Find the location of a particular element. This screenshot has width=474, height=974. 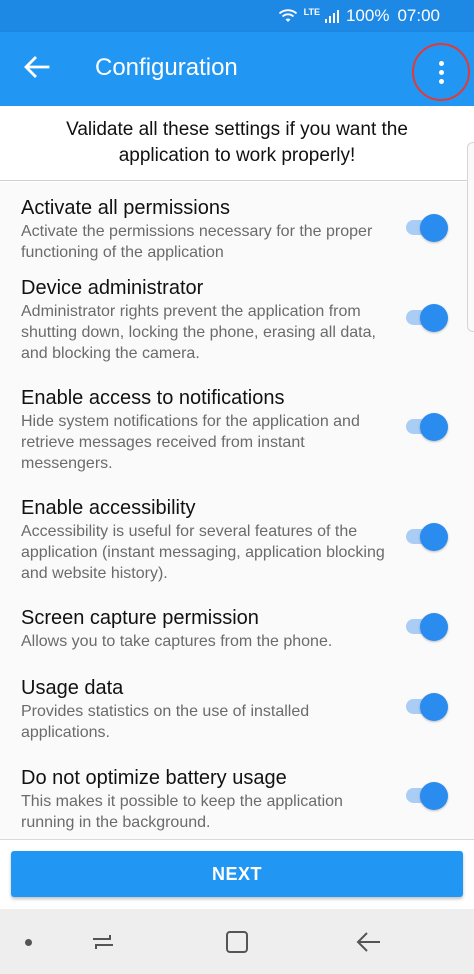

setting-title: Enable access to notifications is located at coordinates (153, 398).